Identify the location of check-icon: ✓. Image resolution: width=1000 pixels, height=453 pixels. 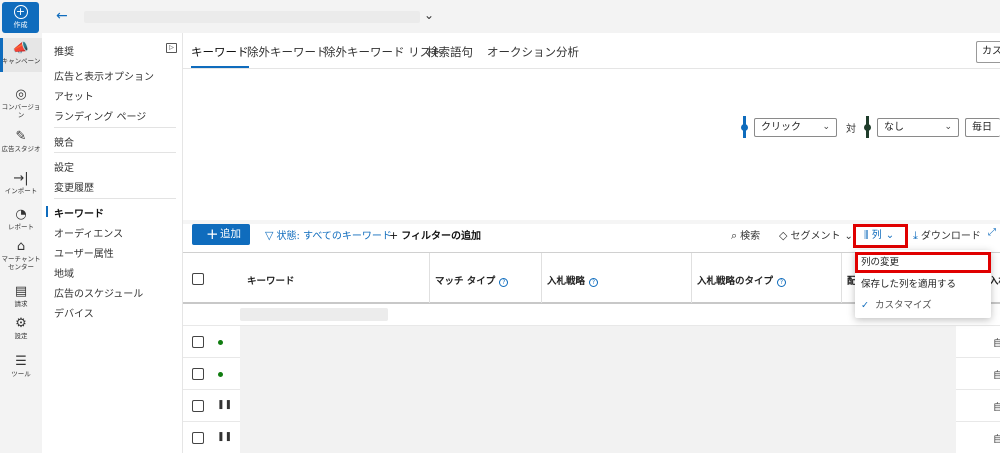
(865, 305).